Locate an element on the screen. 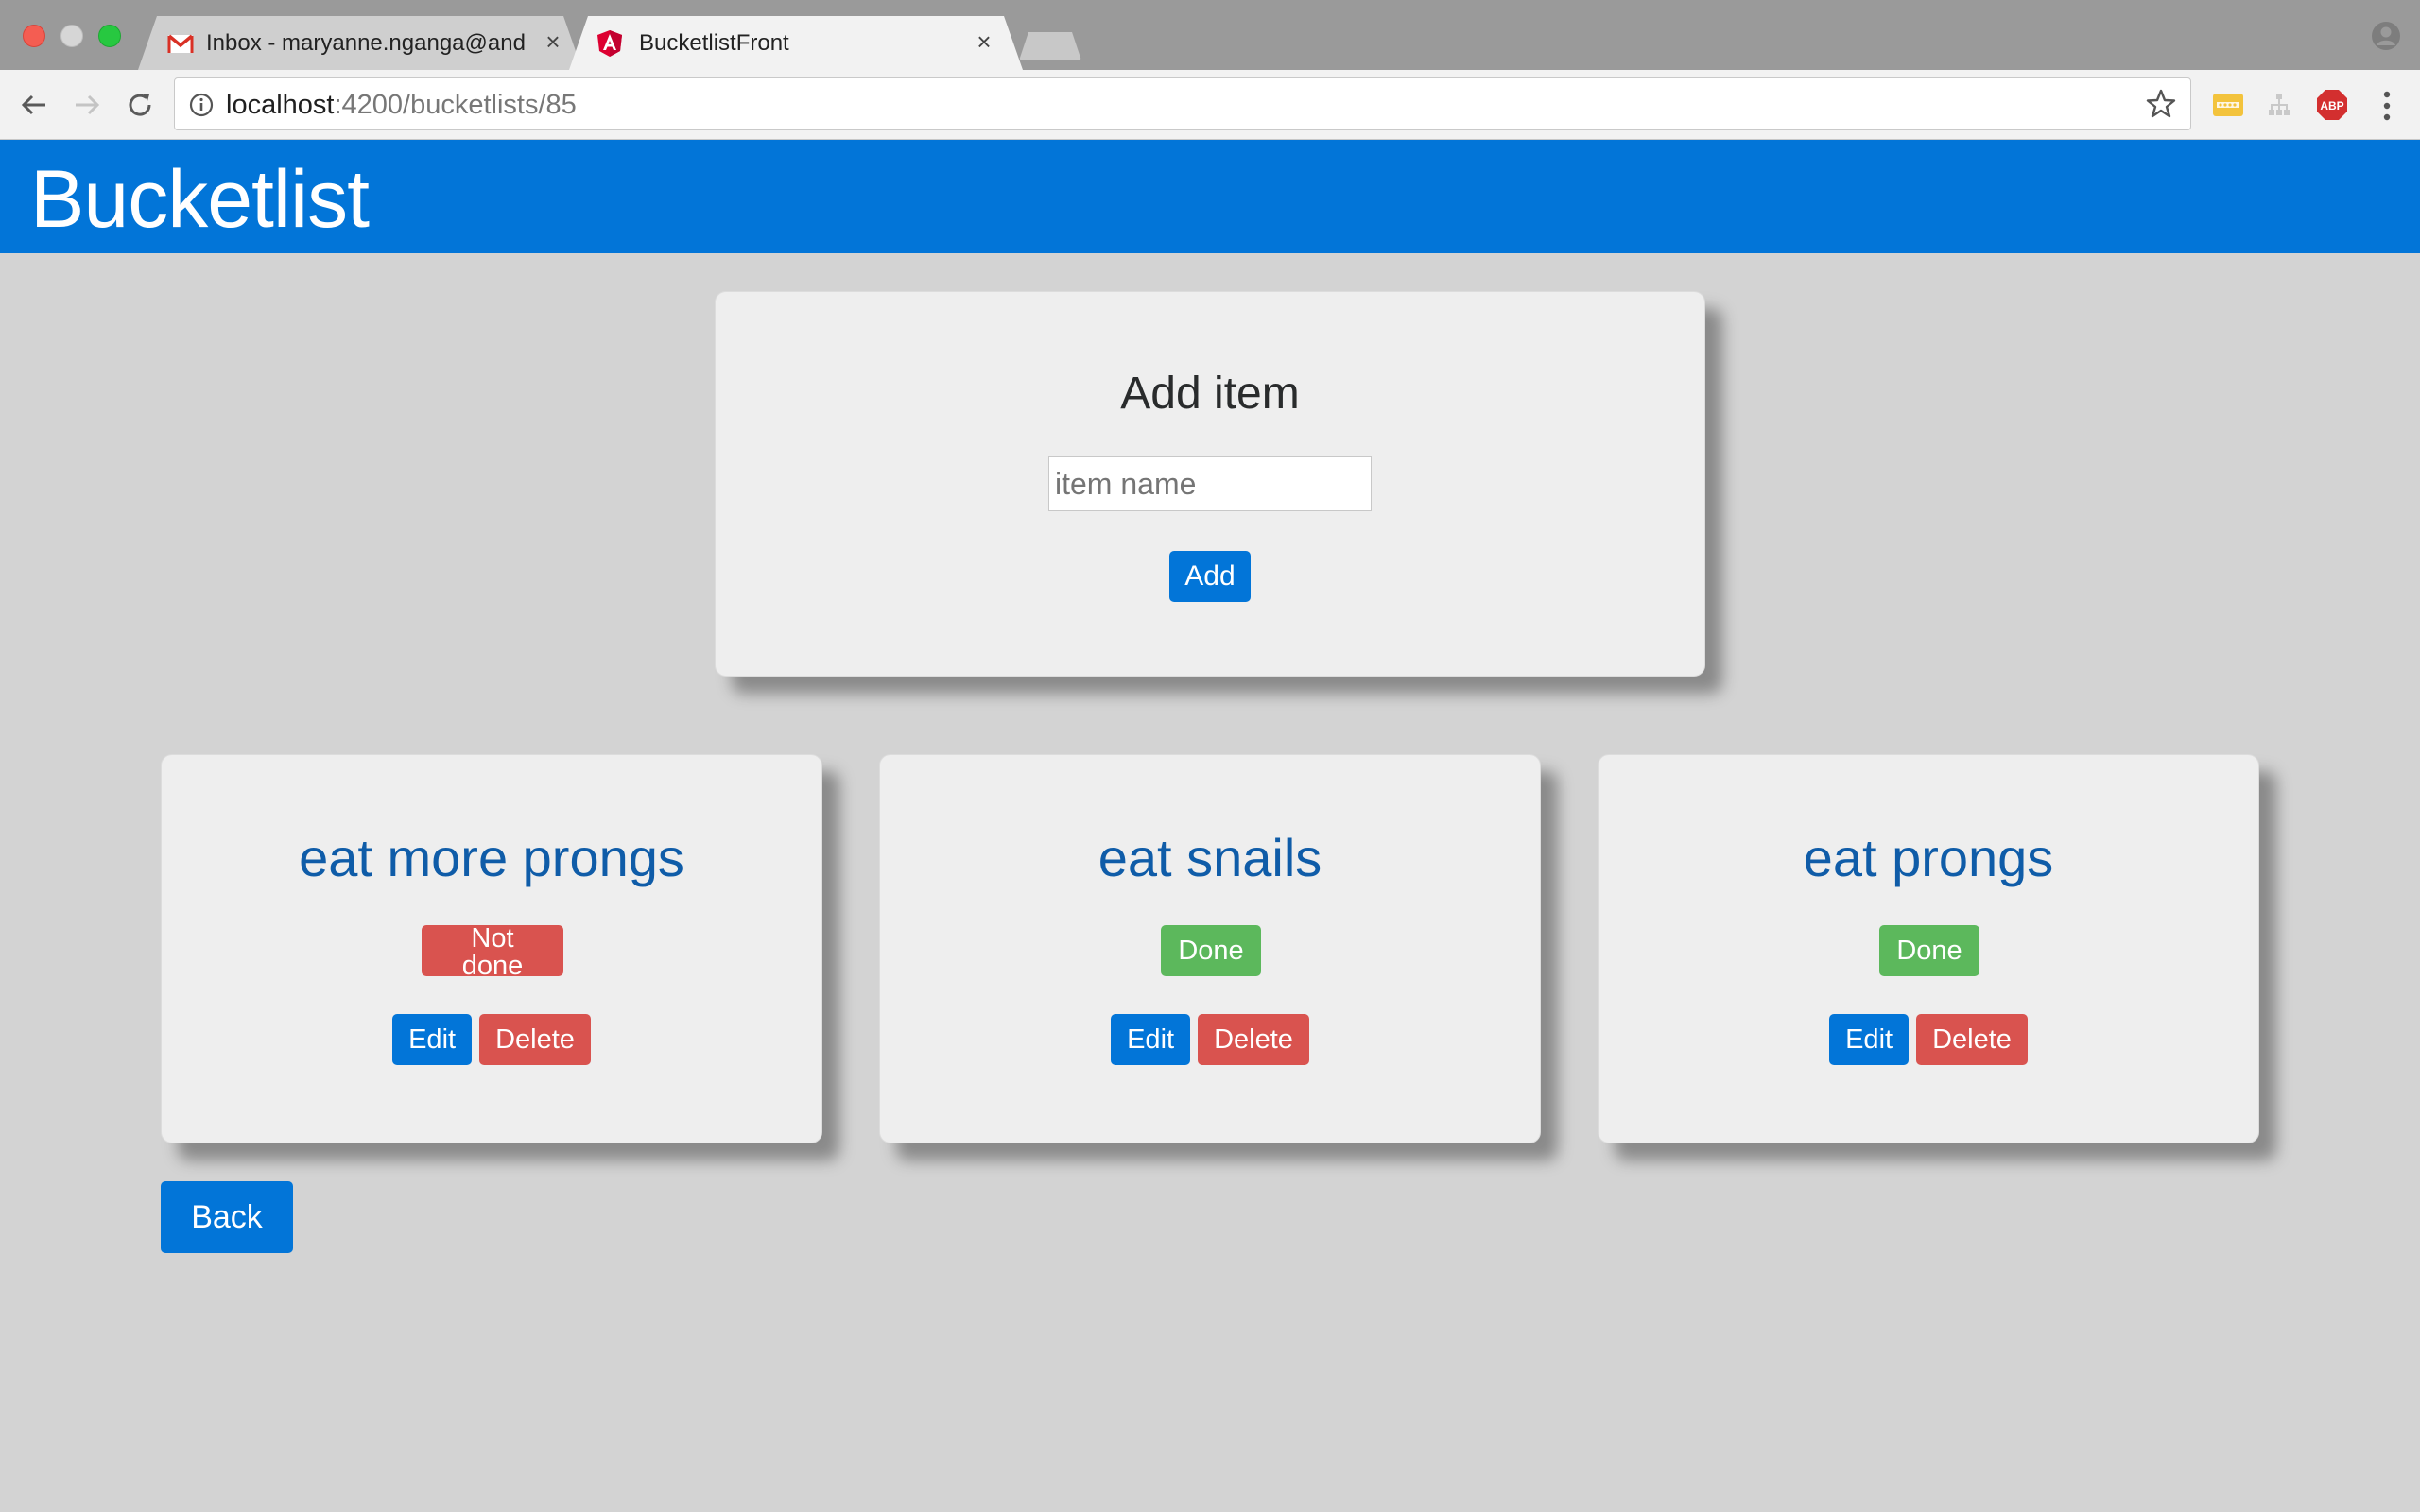 The height and width of the screenshot is (1512, 2420). tab-inbox: Inbox - maryanne.nganga@and × is located at coordinates (360, 43).